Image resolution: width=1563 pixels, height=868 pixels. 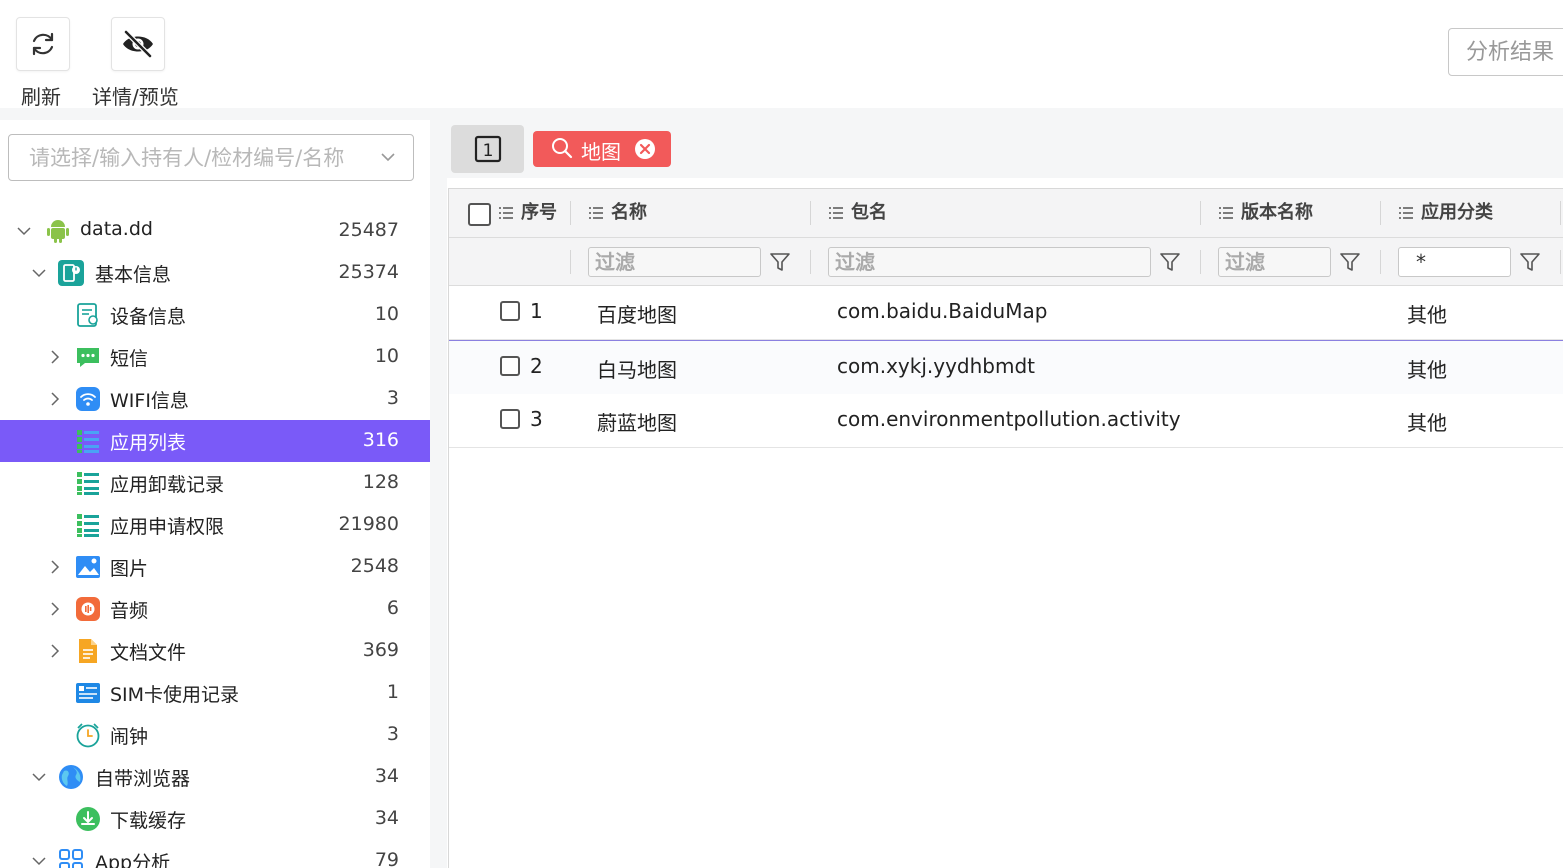 What do you see at coordinates (129, 569) in the screenshot?
I see `tree-item-label: 图片` at bounding box center [129, 569].